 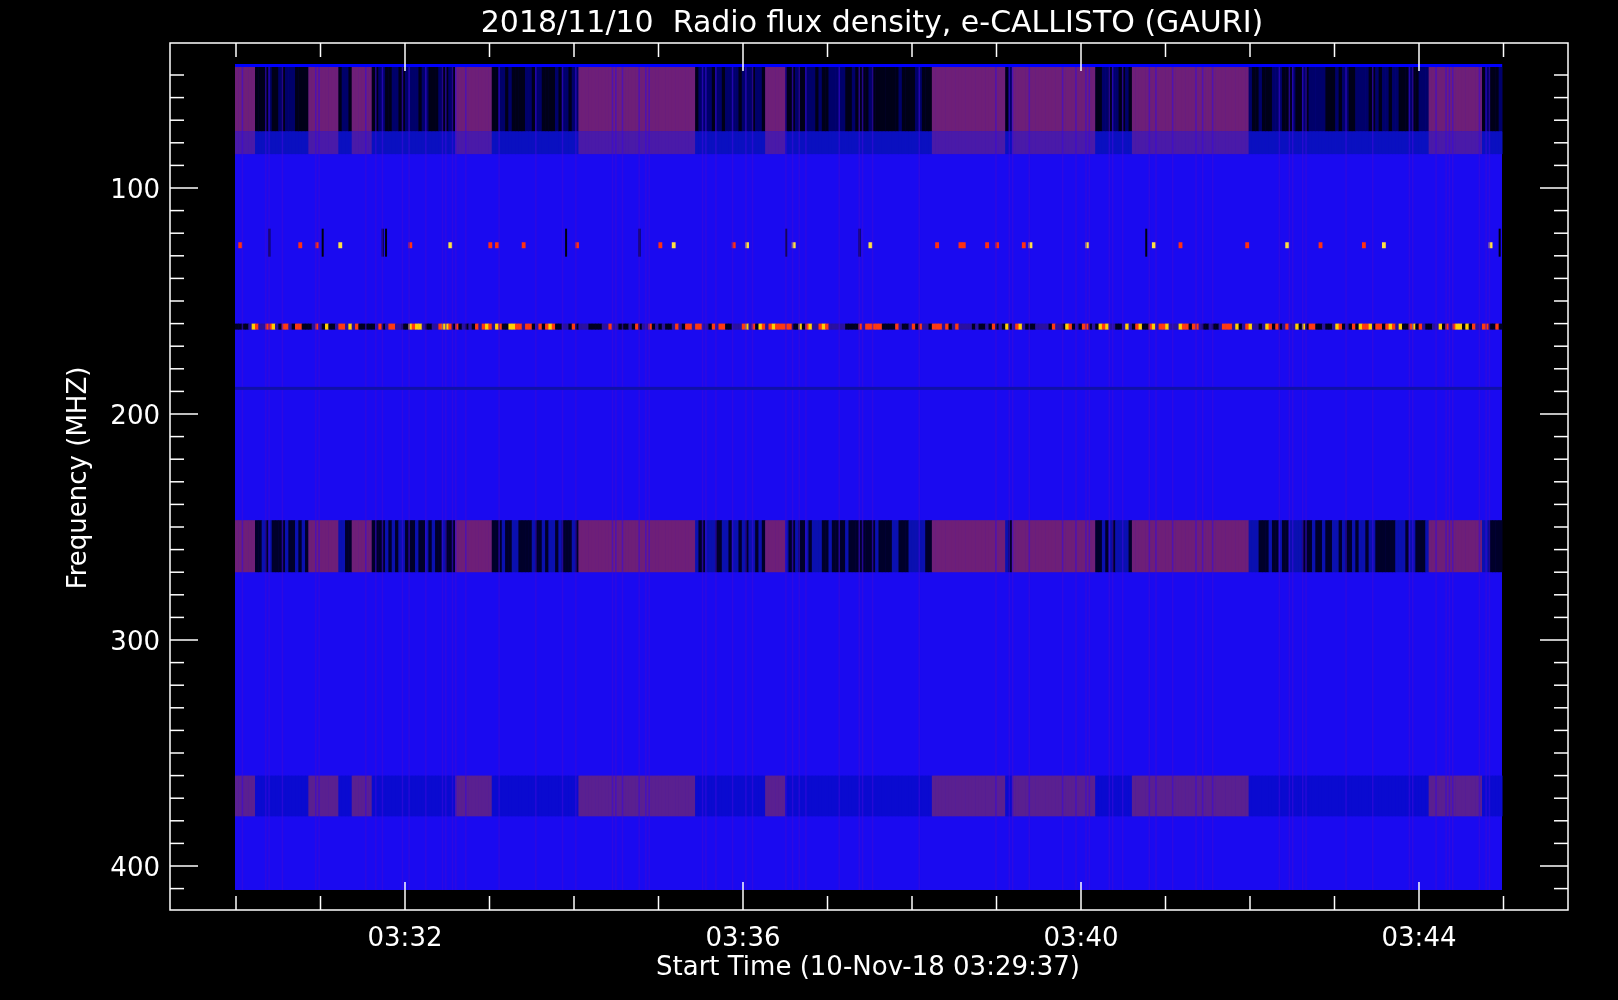 What do you see at coordinates (1081, 937) in the screenshot?
I see `x-tick-label: 03:40` at bounding box center [1081, 937].